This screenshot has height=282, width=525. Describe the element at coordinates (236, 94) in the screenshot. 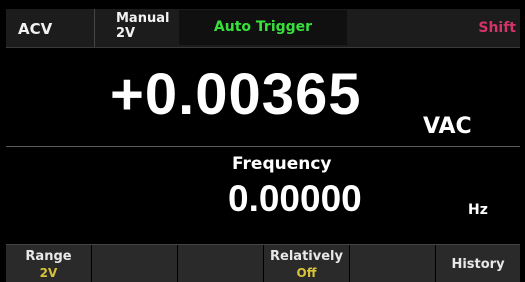

I see `primary-reading-value: +0.00365` at that location.